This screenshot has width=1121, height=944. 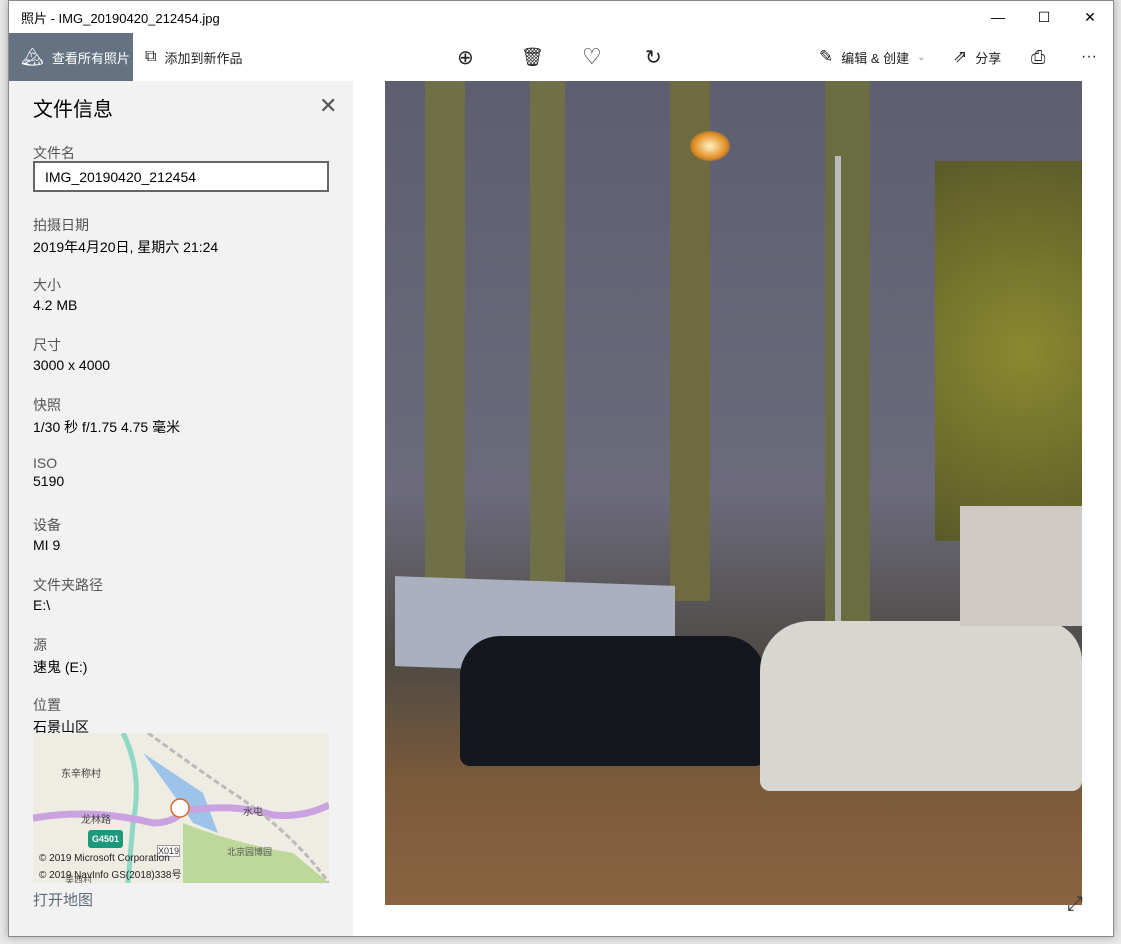 What do you see at coordinates (71, 354) in the screenshot?
I see `field-dimensions: 尺寸 3000 x 4000` at bounding box center [71, 354].